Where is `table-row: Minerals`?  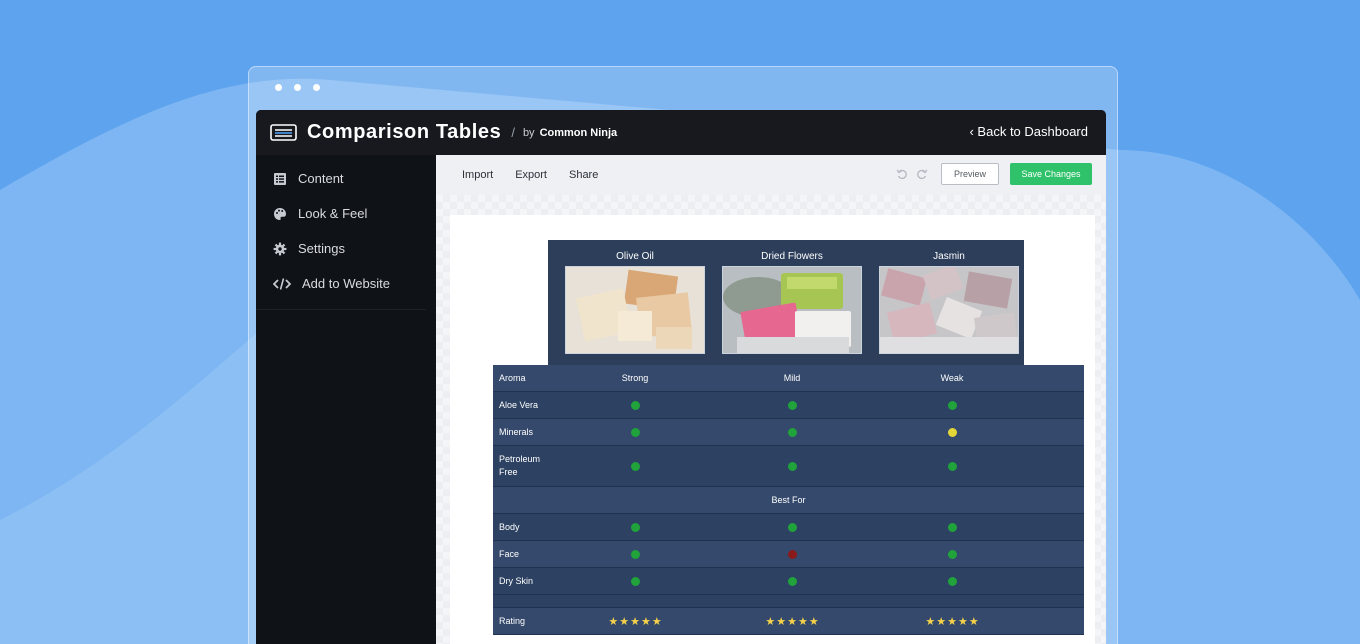 table-row: Minerals is located at coordinates (788, 432).